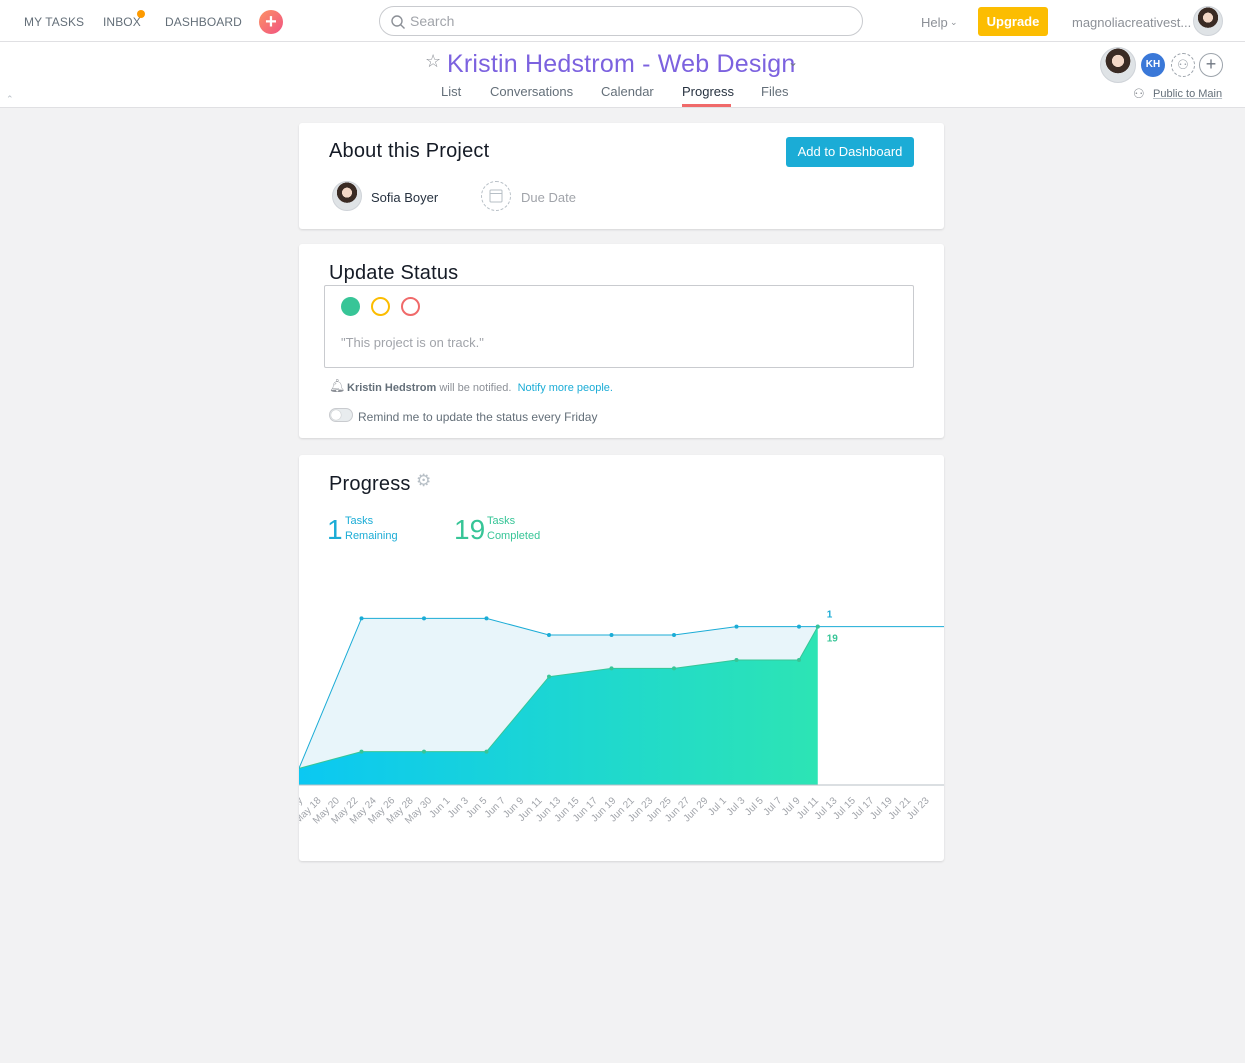  Describe the element at coordinates (496, 196) in the screenshot. I see `calendar-icon` at that location.